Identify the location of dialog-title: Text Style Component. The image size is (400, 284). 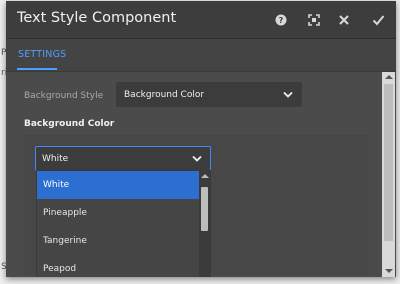
(97, 18).